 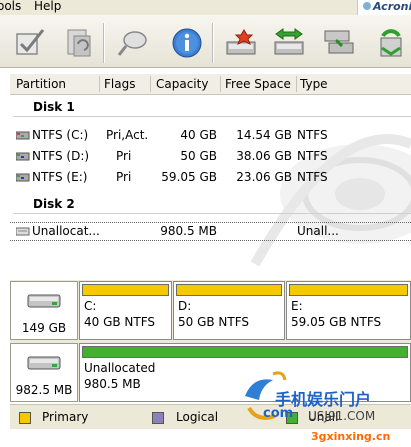 I want to click on partition-c-block: C: 40 GB NTFS, so click(x=125, y=310).